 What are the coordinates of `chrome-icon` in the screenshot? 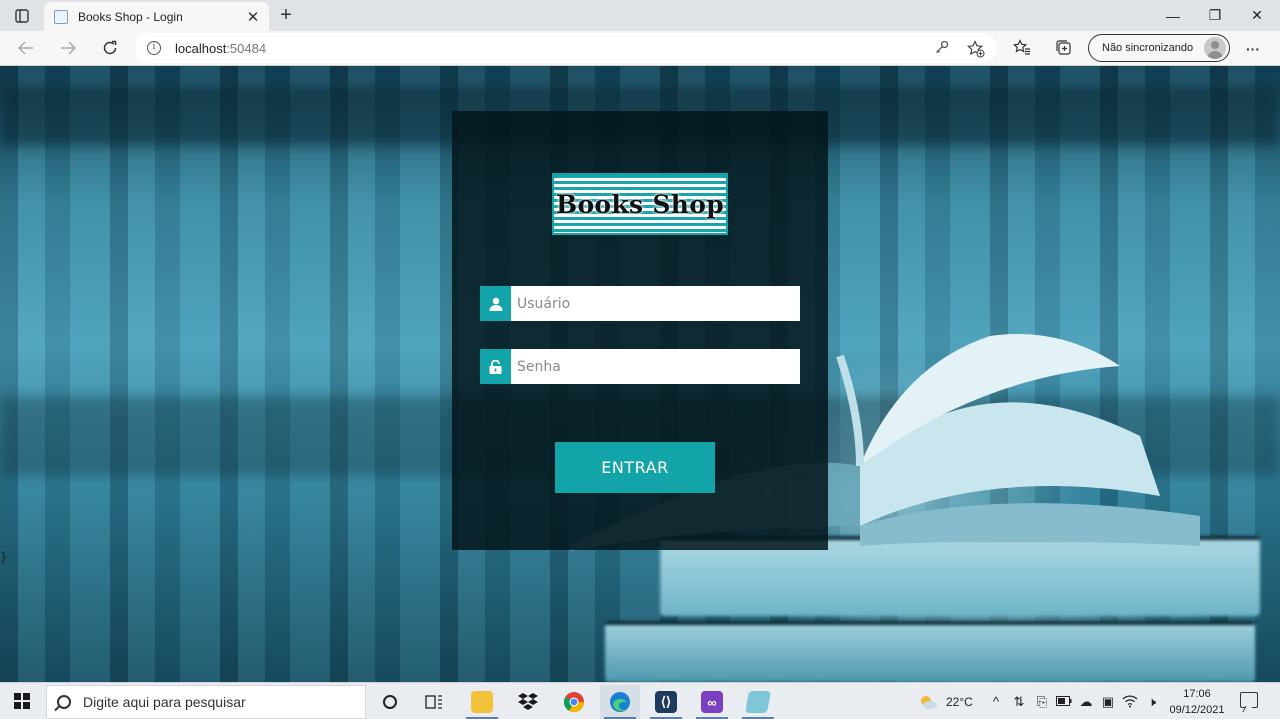 It's located at (574, 702).